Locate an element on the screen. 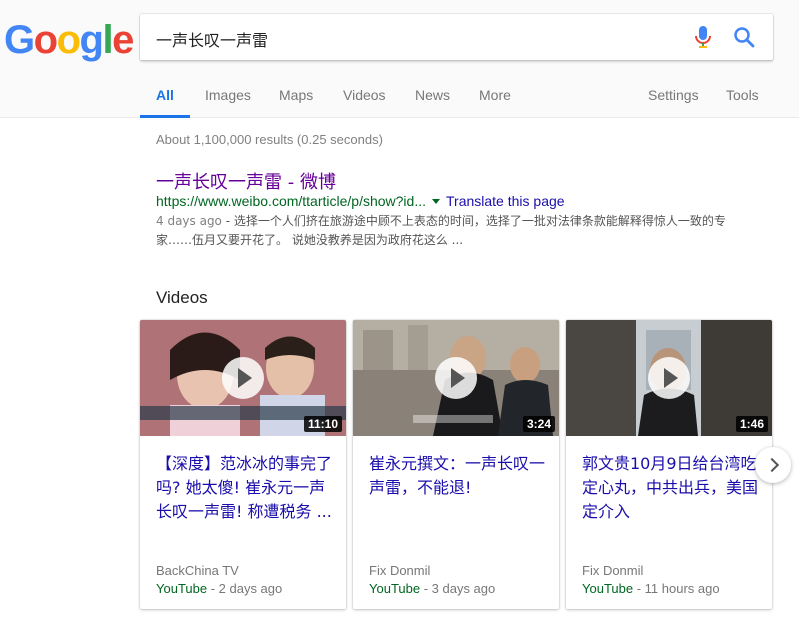 The height and width of the screenshot is (635, 799). result-title-main: 一声长叹一声雷 is located at coordinates (219, 182).